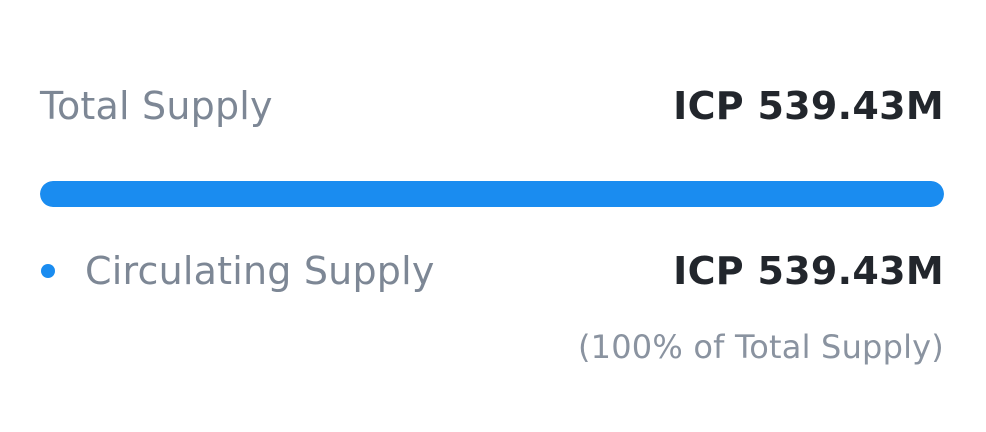 Image resolution: width=986 pixels, height=432 pixels. I want to click on circulating-share-note: (100% of Total Supply), so click(761, 347).